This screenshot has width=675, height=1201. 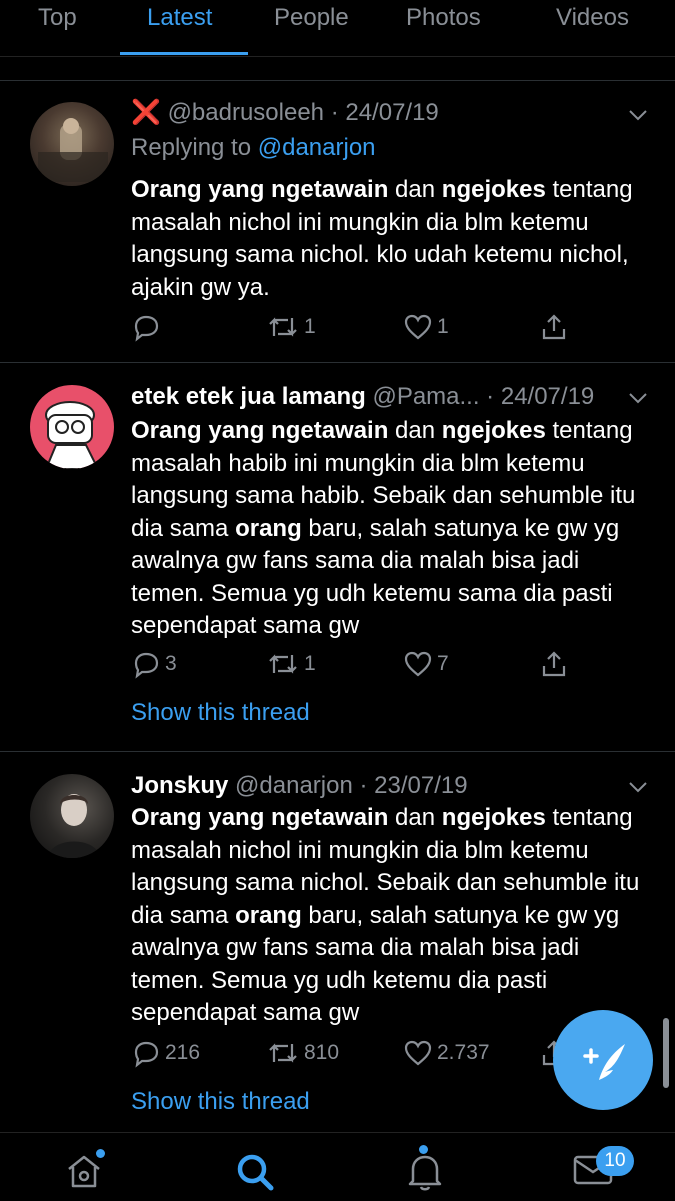 What do you see at coordinates (253, 147) in the screenshot?
I see `replying-to: Replying to @danarjon` at bounding box center [253, 147].